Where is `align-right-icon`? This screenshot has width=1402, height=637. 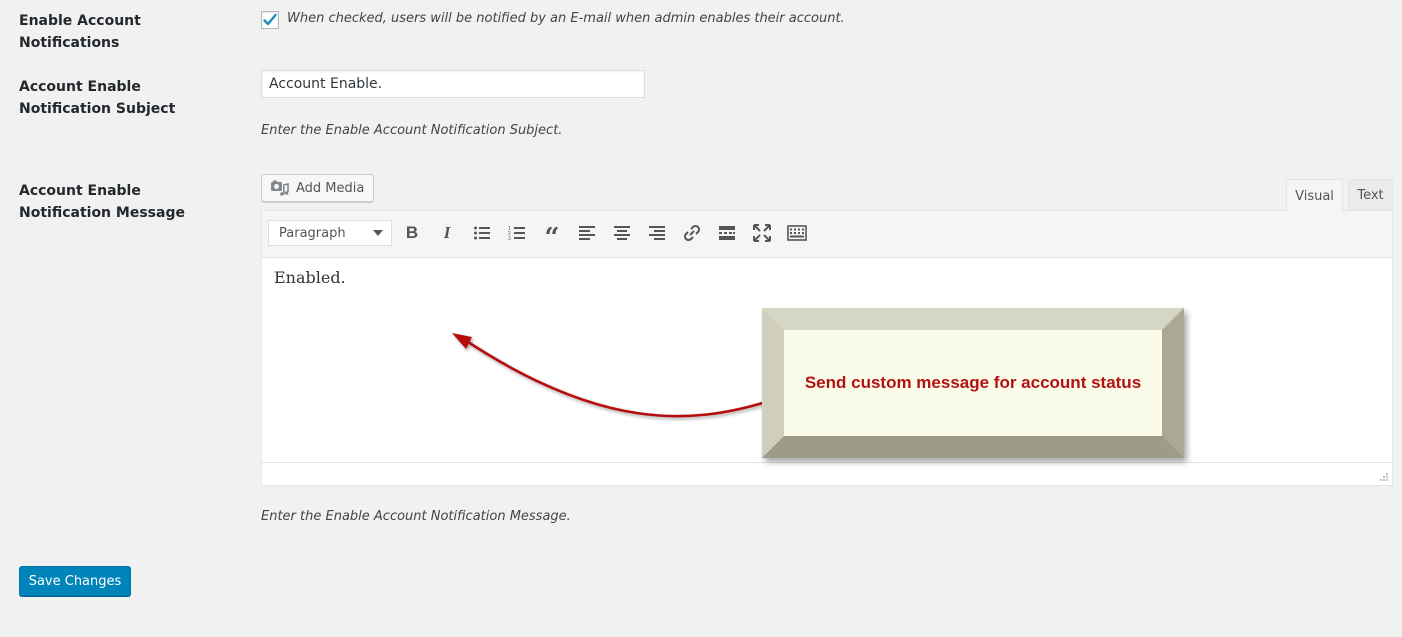
align-right-icon is located at coordinates (657, 233).